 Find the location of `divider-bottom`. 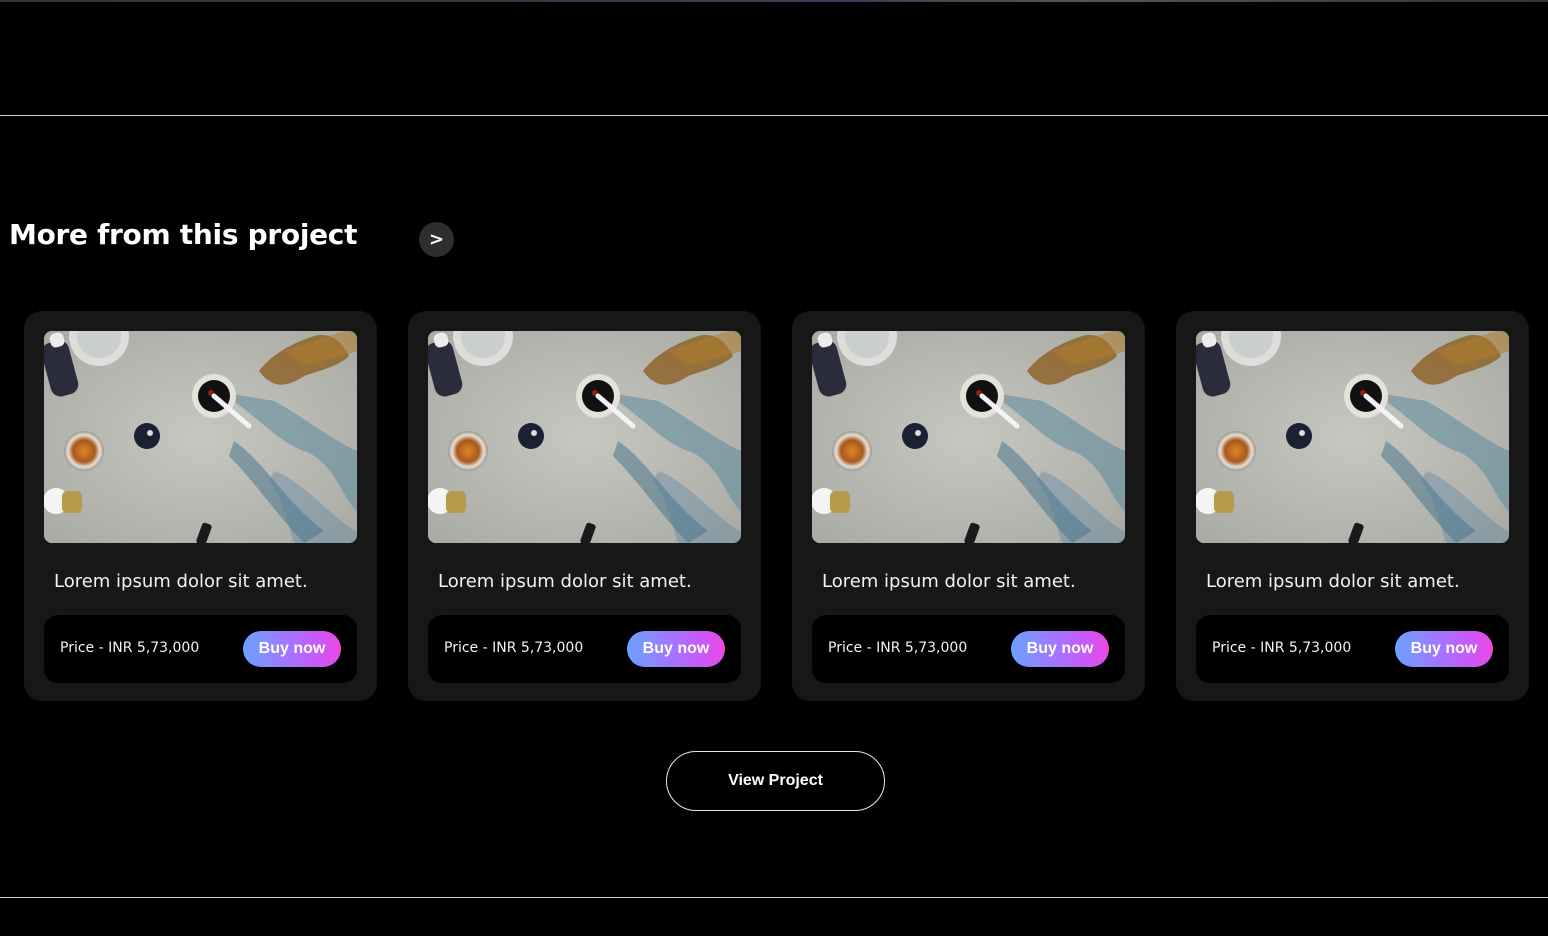

divider-bottom is located at coordinates (774, 897).